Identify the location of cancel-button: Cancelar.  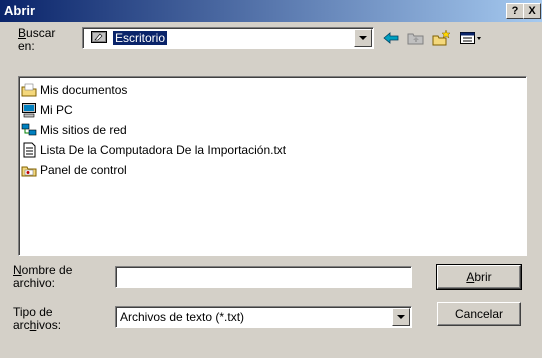
(479, 314).